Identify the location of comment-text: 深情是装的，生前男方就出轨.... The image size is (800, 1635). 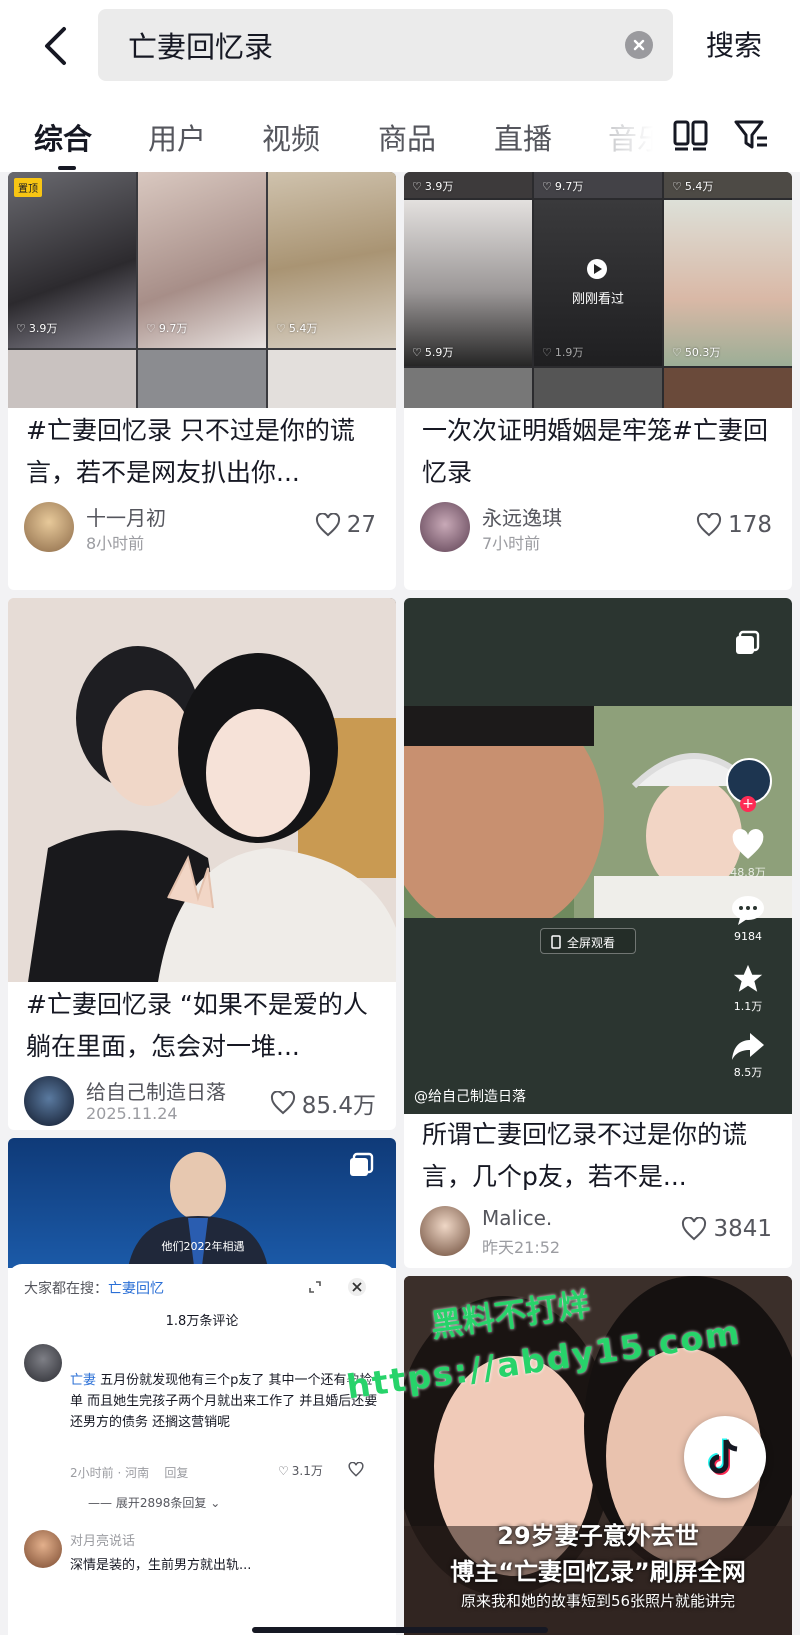
(161, 1565).